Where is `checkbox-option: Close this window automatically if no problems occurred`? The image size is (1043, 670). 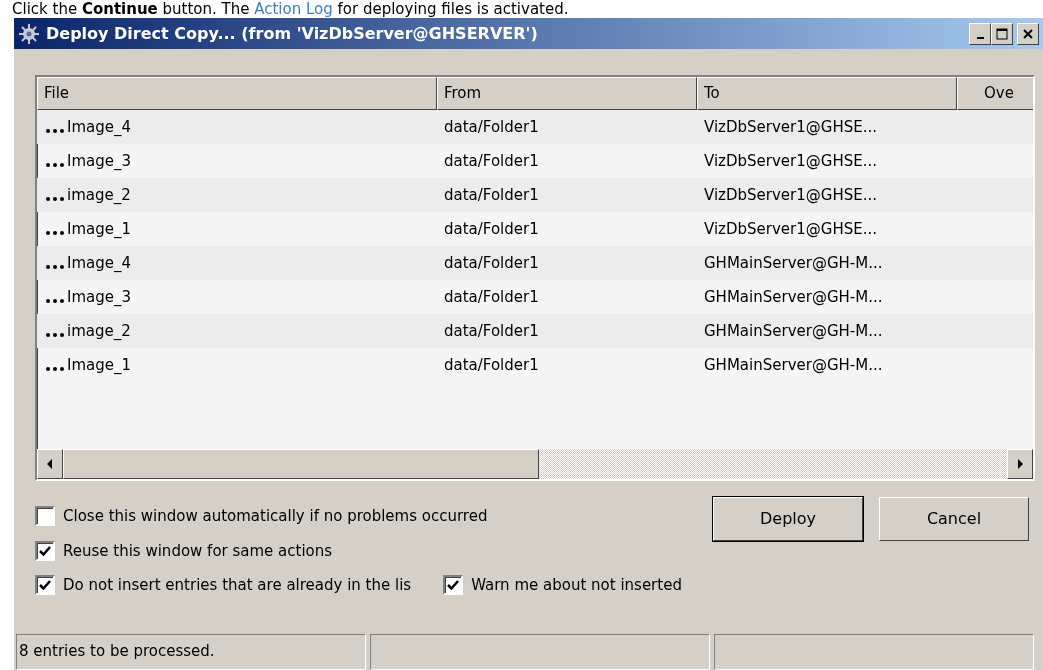 checkbox-option: Close this window automatically if no problems occurred is located at coordinates (261, 516).